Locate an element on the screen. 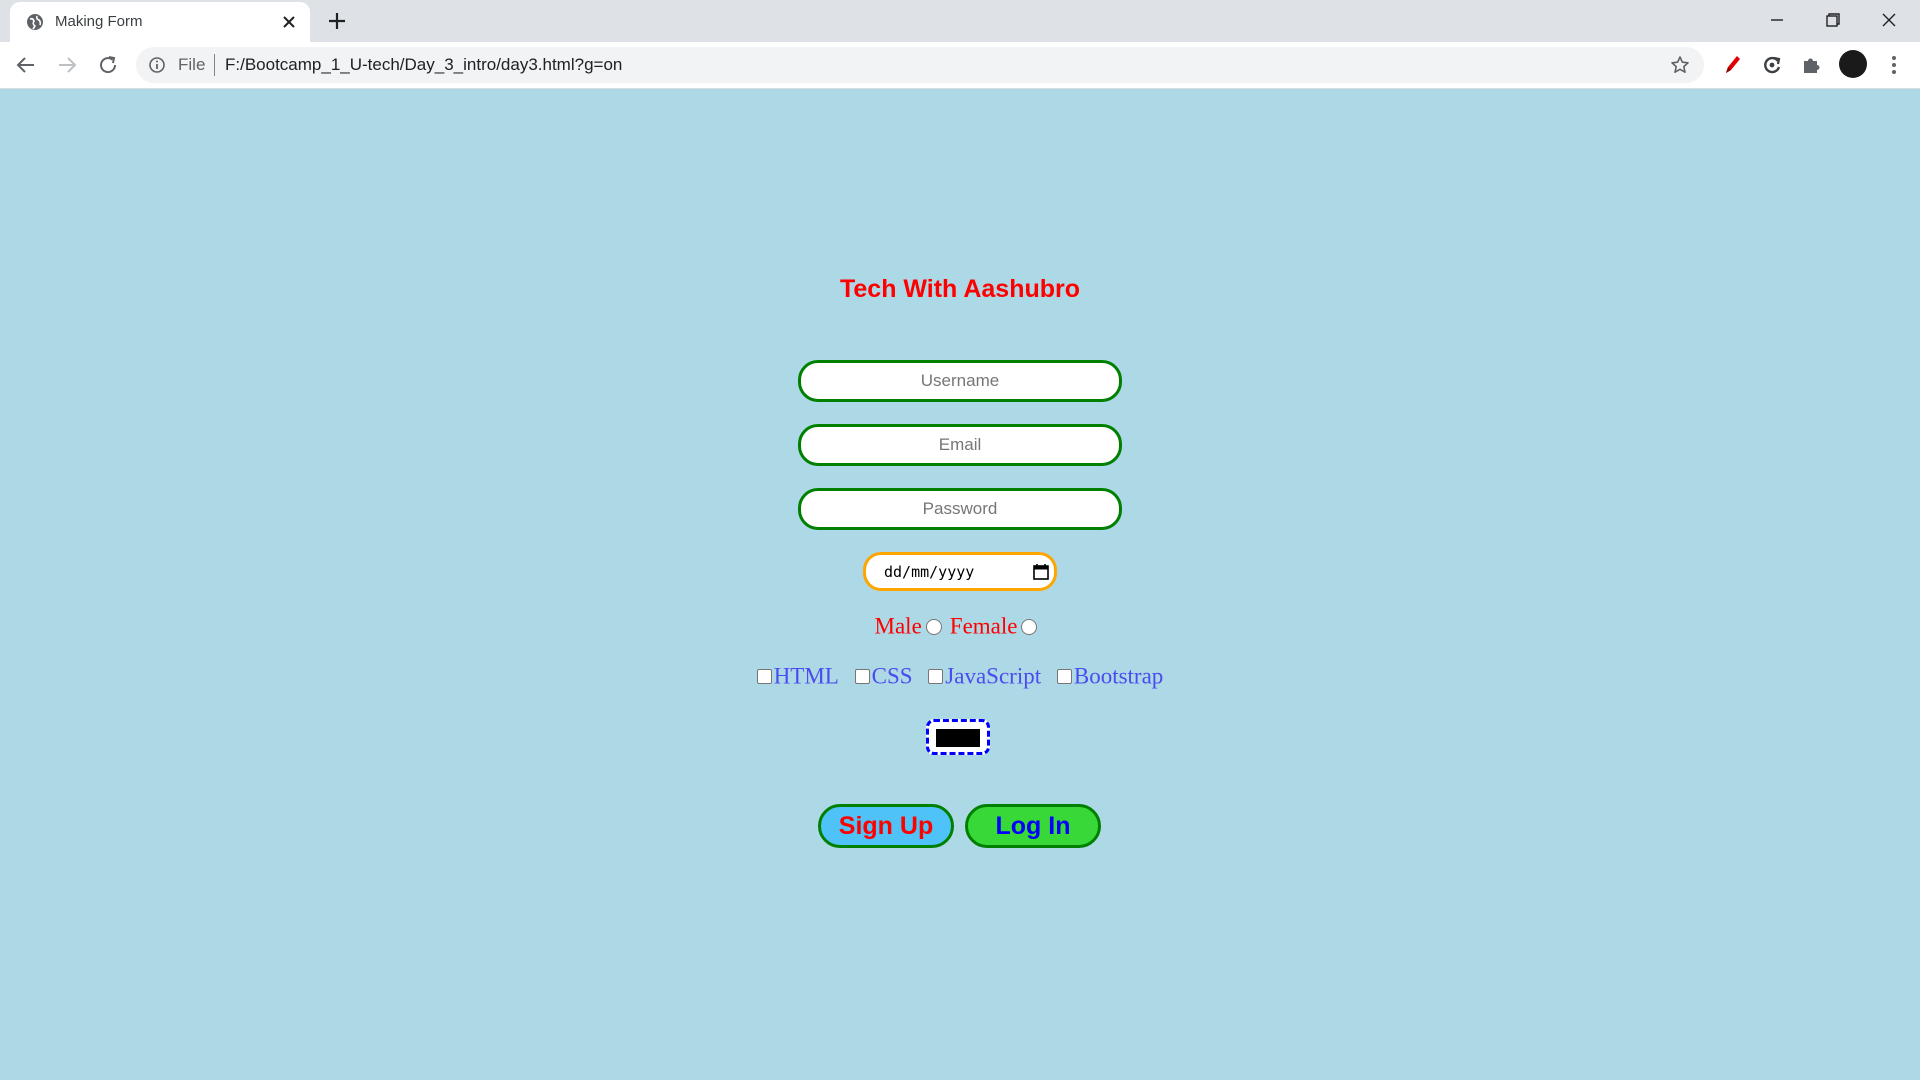  close-tab-icon is located at coordinates (289, 22).